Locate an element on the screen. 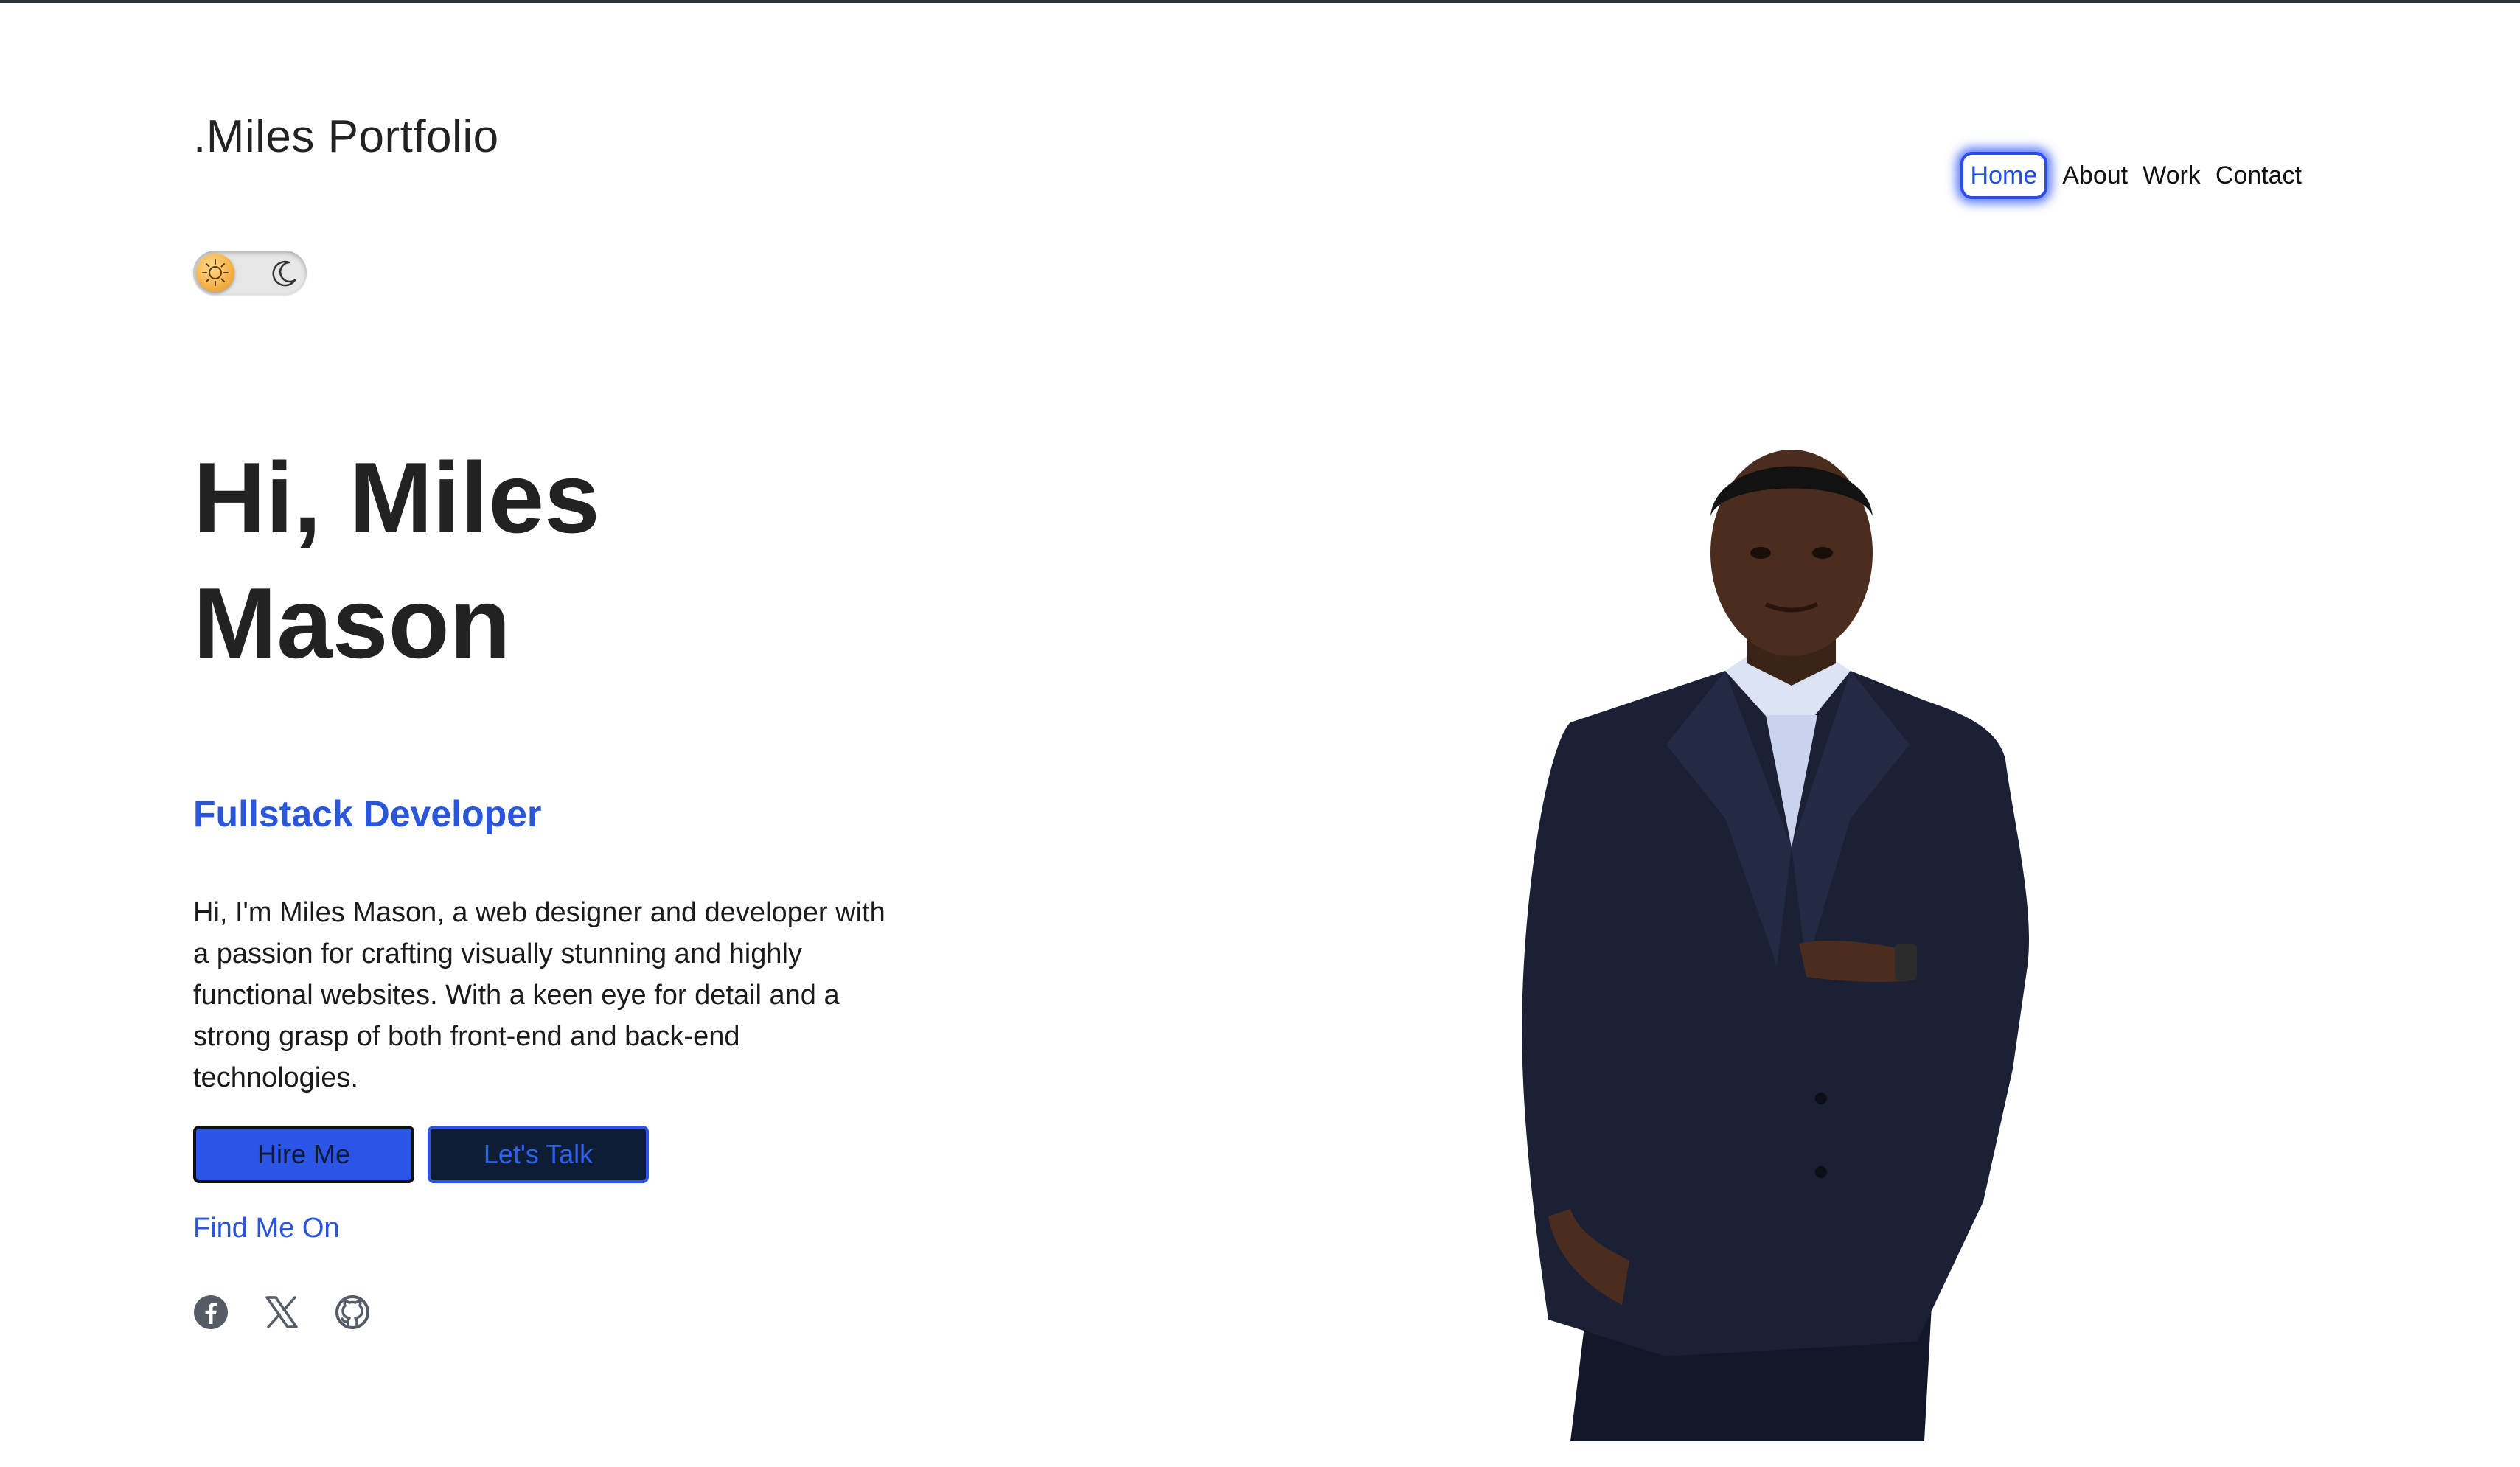  main-nav: Home About Work Contact is located at coordinates (2131, 175).